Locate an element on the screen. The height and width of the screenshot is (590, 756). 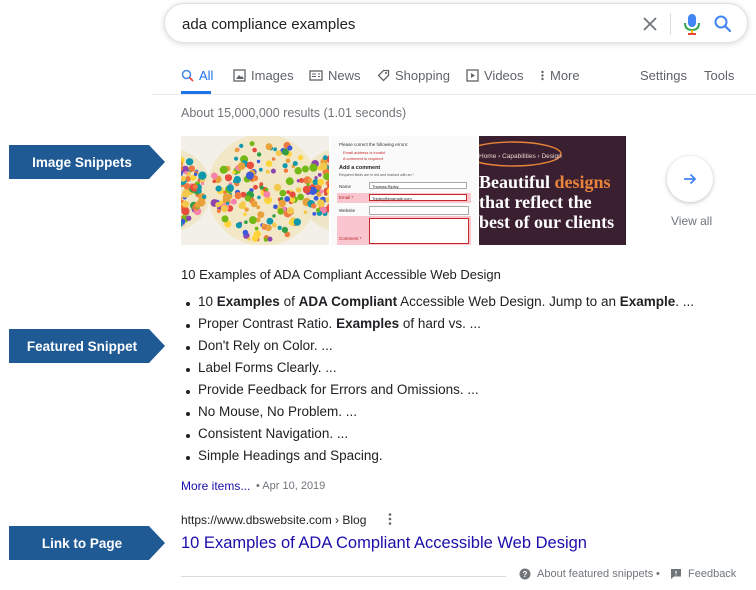
search-input is located at coordinates (402, 24).